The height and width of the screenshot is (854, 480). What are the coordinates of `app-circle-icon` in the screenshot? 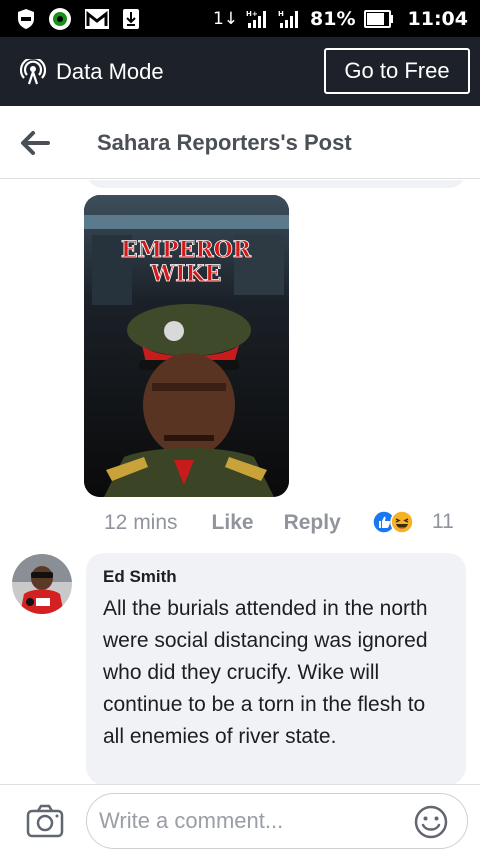 It's located at (60, 19).